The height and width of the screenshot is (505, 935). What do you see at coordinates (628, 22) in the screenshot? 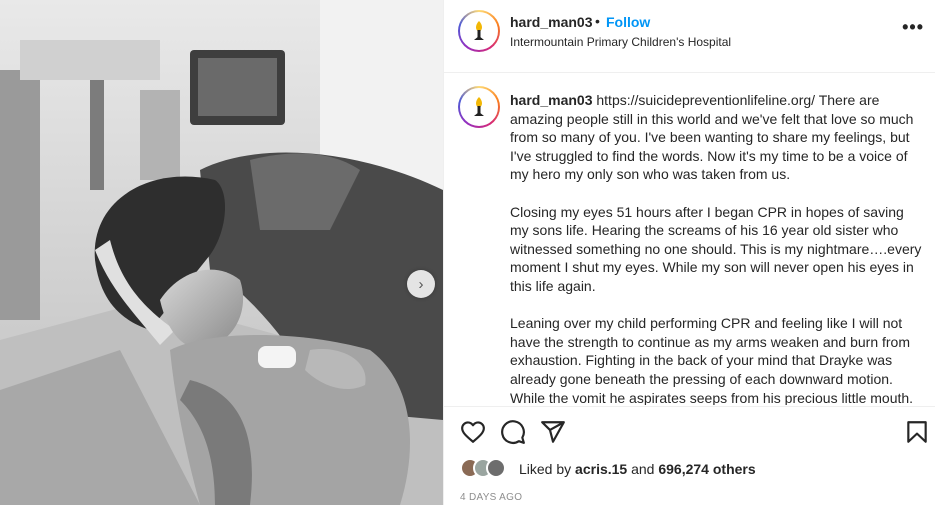
I see `follow-button: Follow` at bounding box center [628, 22].